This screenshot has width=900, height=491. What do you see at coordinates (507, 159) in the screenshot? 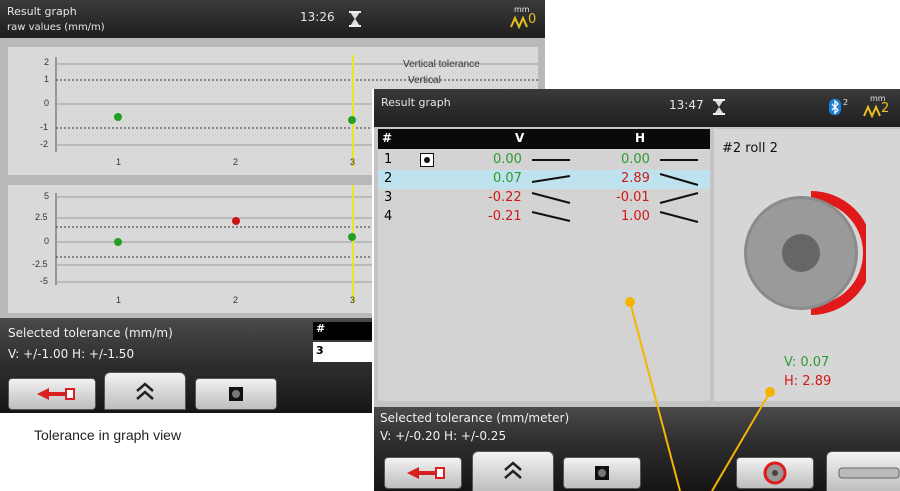
I see `row-v: 0.00` at bounding box center [507, 159].